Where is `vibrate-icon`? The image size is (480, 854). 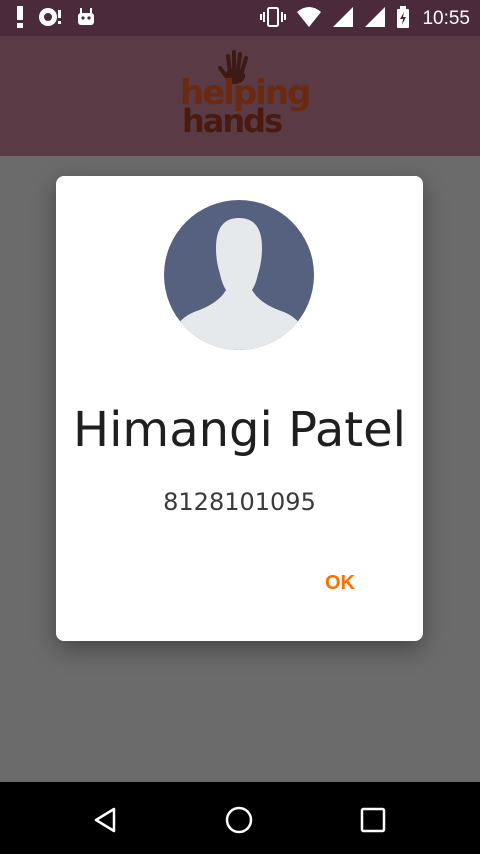
vibrate-icon is located at coordinates (273, 19).